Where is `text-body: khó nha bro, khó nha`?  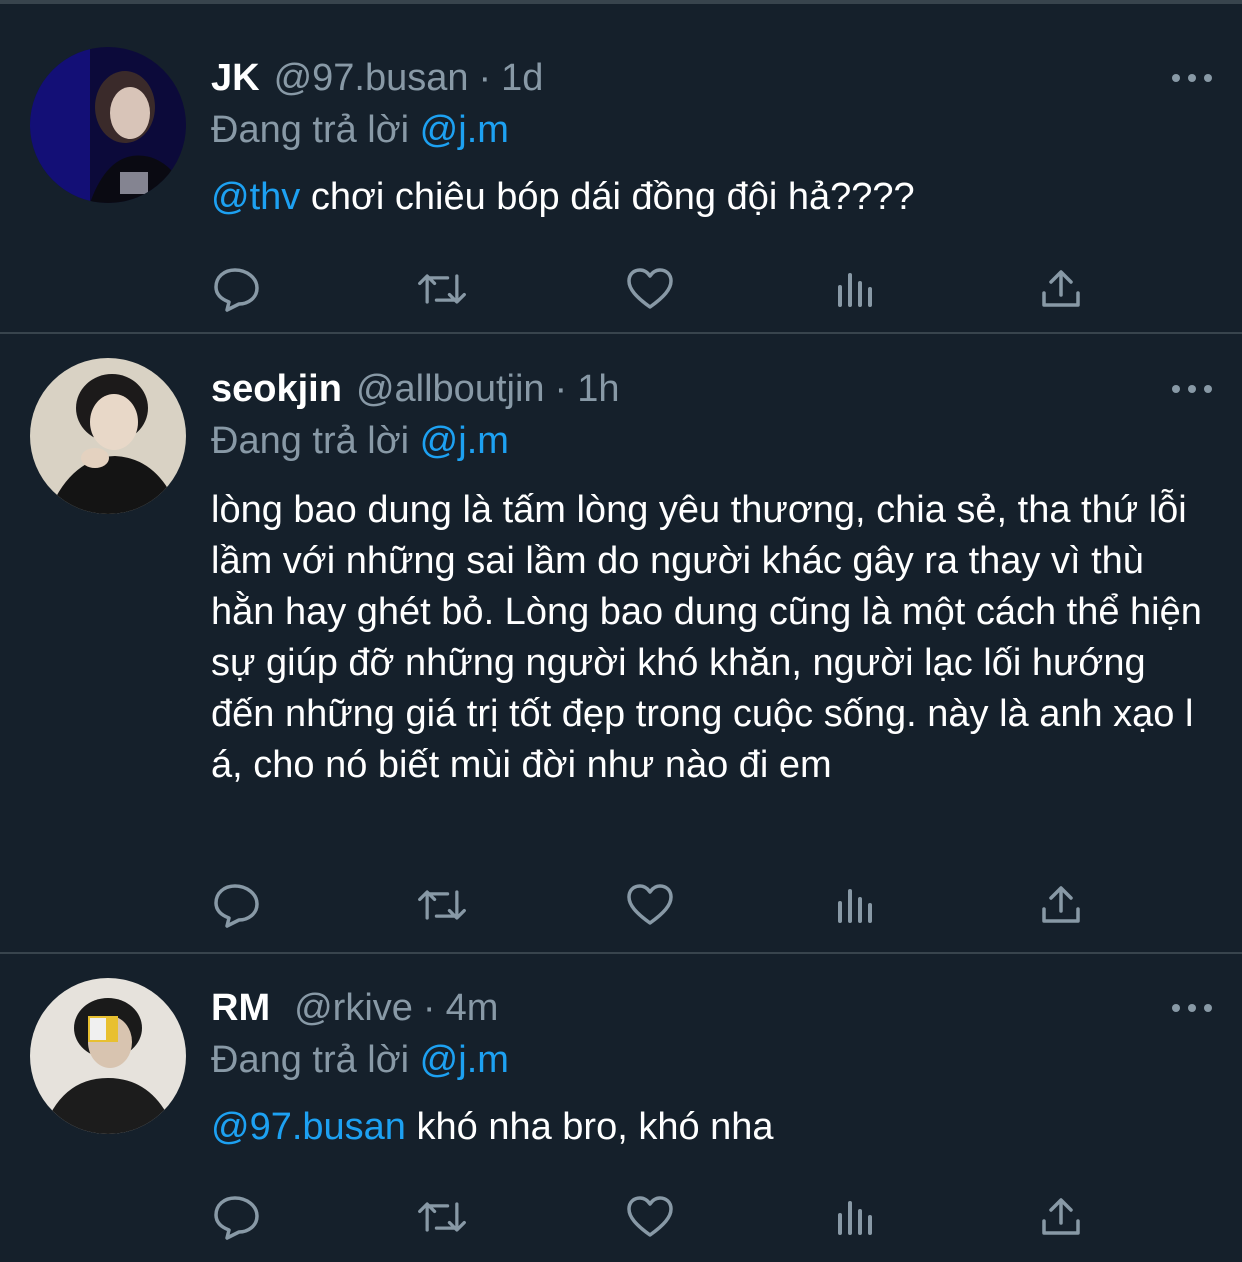
text-body: khó nha bro, khó nha is located at coordinates (589, 1127).